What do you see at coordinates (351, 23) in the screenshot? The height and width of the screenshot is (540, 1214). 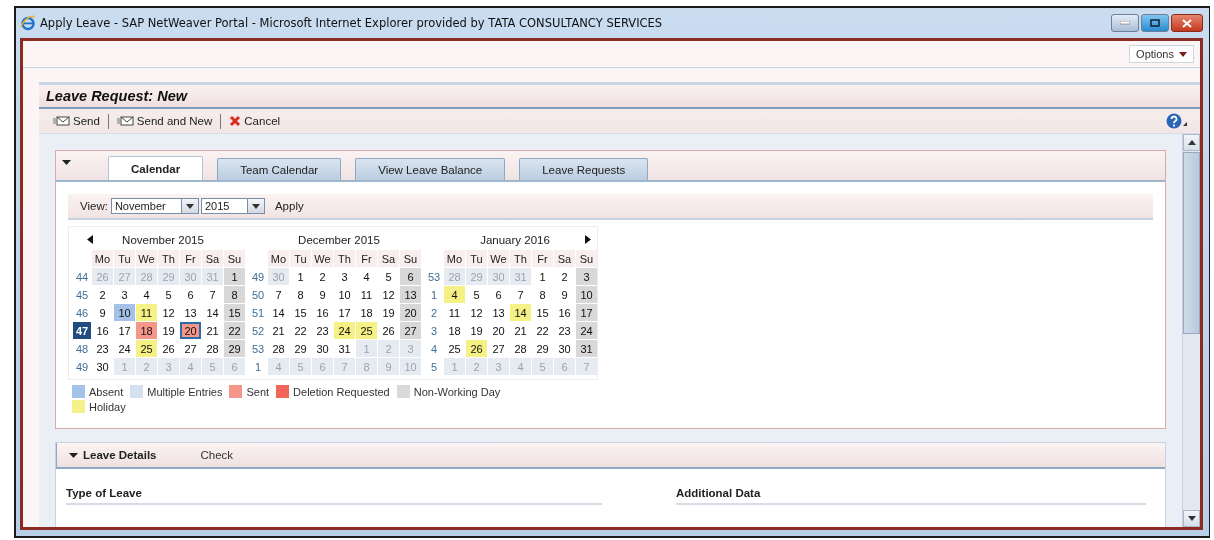 I see `window-title: Apply Leave - SAP NetWeaver Portal - Microsoft Internet Explorer provided by TATA CONSULTANCY SERVICES` at bounding box center [351, 23].